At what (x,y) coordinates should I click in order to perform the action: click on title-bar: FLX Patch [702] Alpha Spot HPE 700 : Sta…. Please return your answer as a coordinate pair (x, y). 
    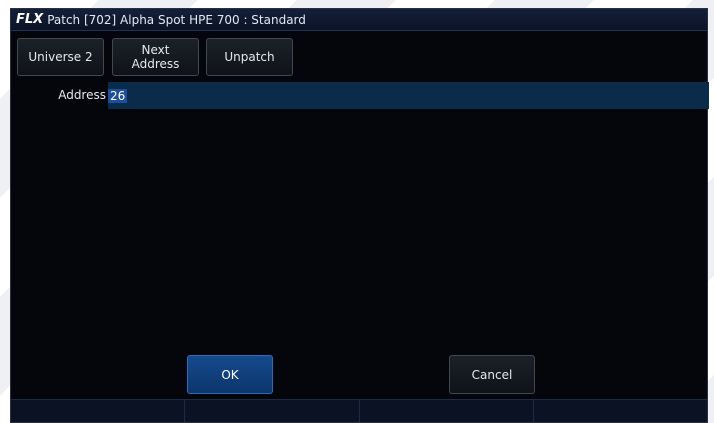
    Looking at the image, I should click on (359, 20).